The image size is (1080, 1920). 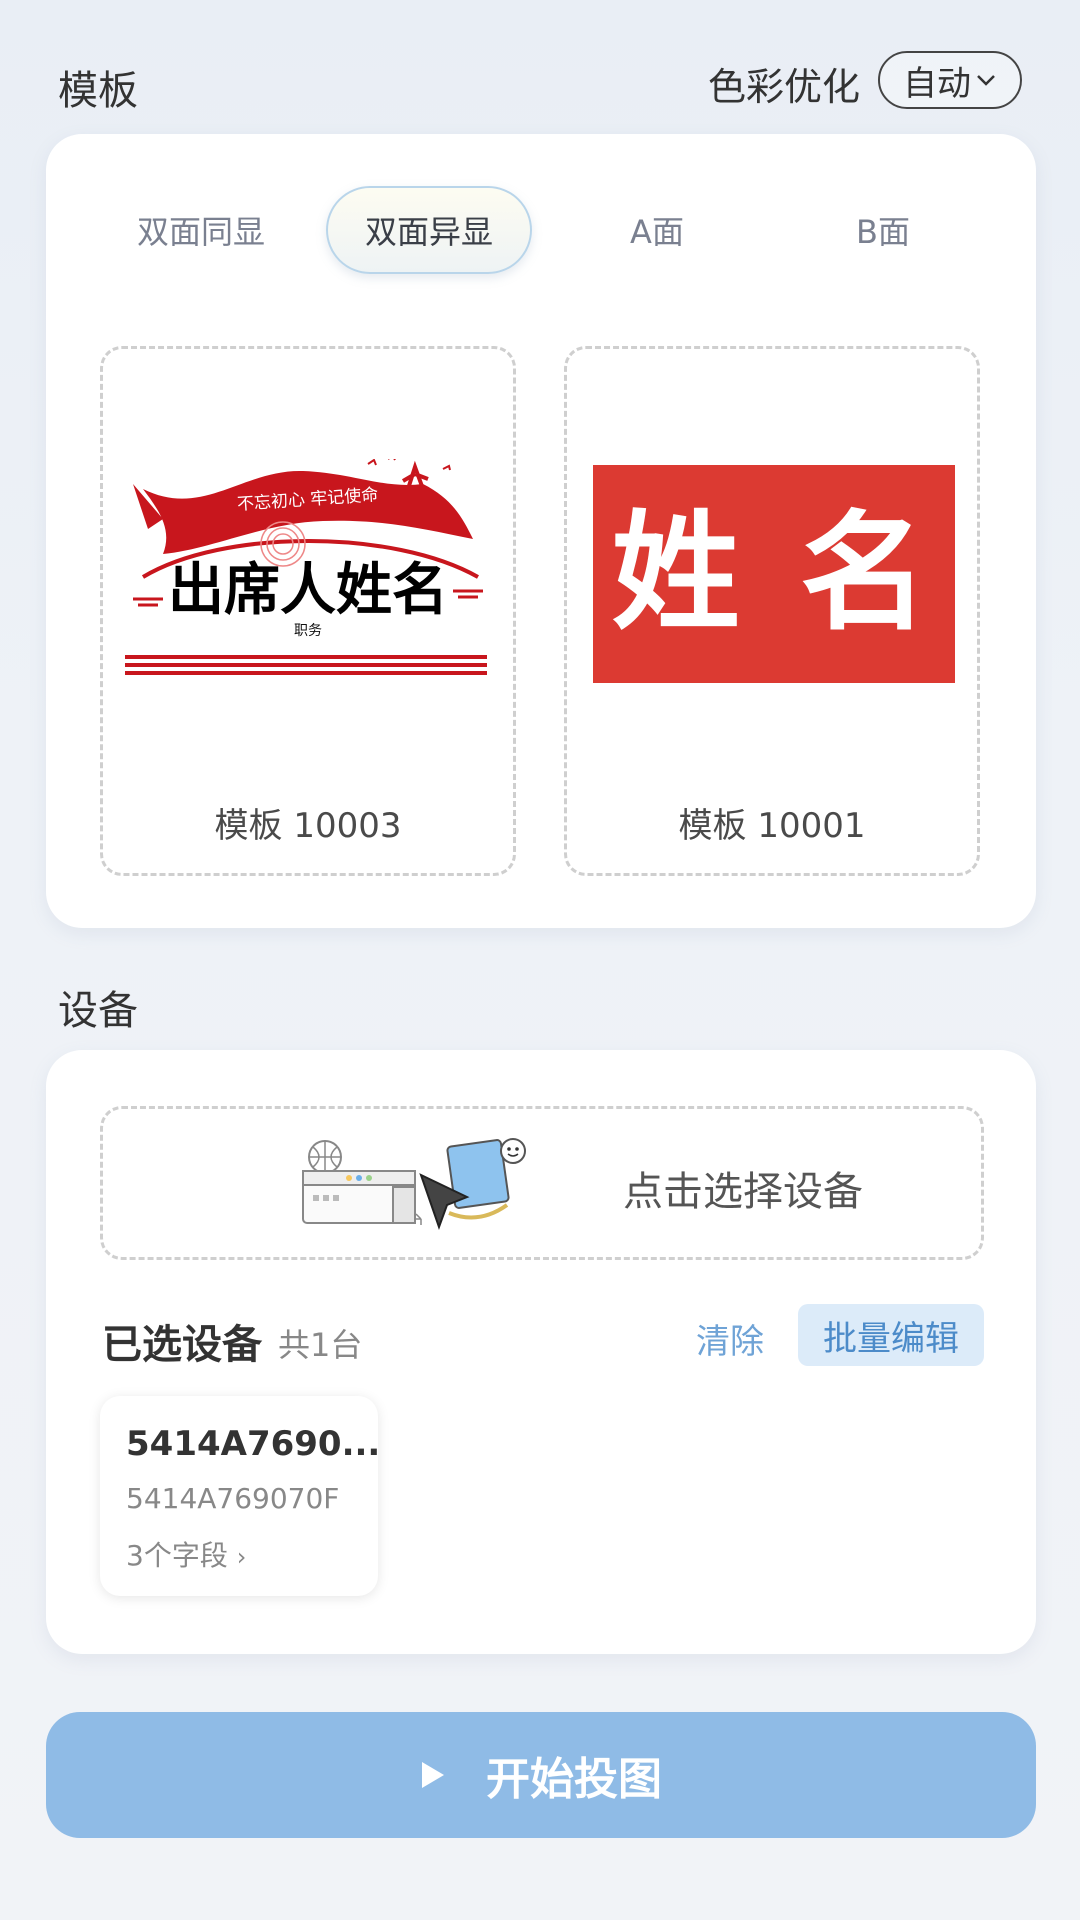 What do you see at coordinates (98, 1011) in the screenshot?
I see `device-section-title: 设备` at bounding box center [98, 1011].